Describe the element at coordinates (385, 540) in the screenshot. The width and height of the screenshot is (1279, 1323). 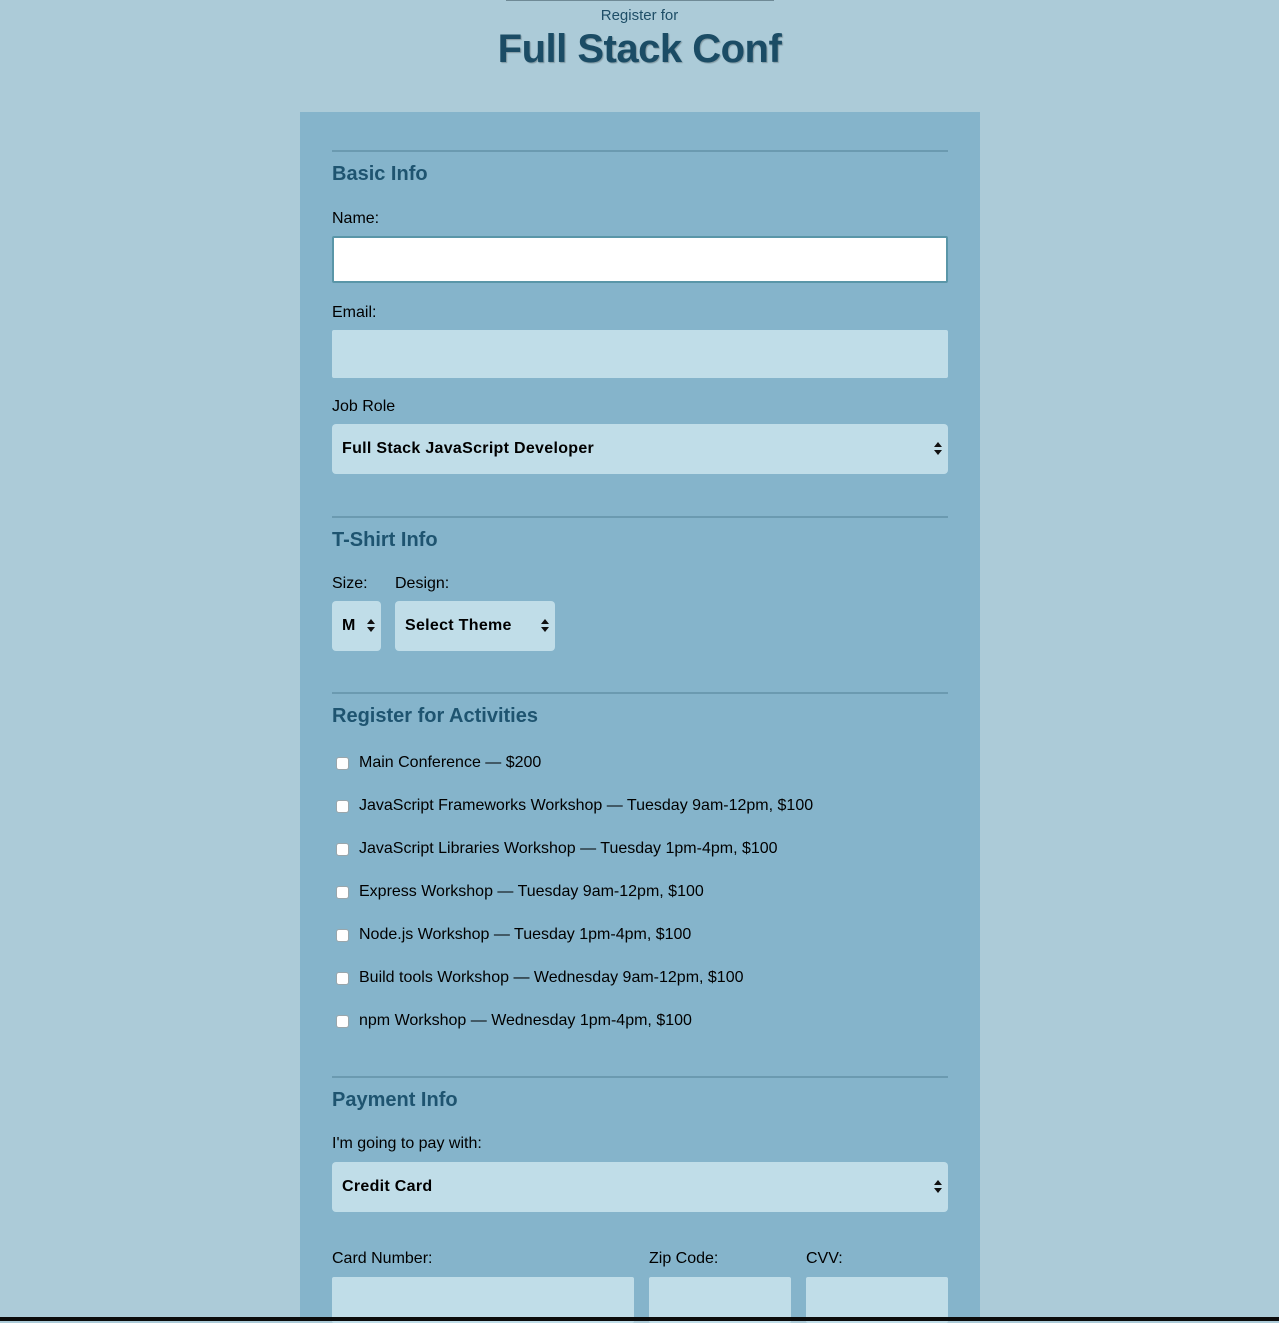
I see `tshirt-info-legend: T-Shirt Info` at that location.